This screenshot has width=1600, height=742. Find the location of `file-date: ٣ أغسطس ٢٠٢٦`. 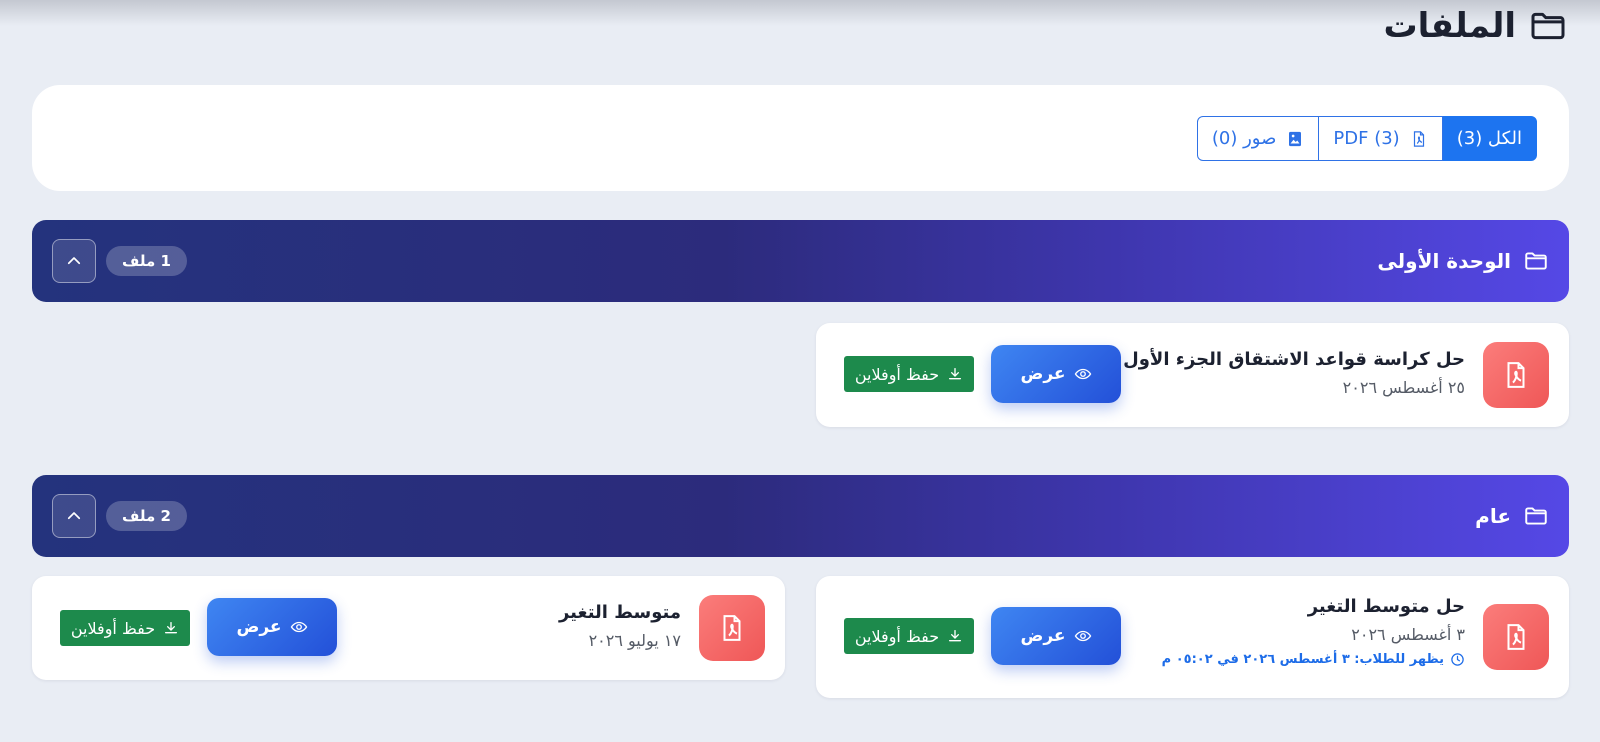

file-date: ٣ أغسطس ٢٠٢٦ is located at coordinates (1408, 634).